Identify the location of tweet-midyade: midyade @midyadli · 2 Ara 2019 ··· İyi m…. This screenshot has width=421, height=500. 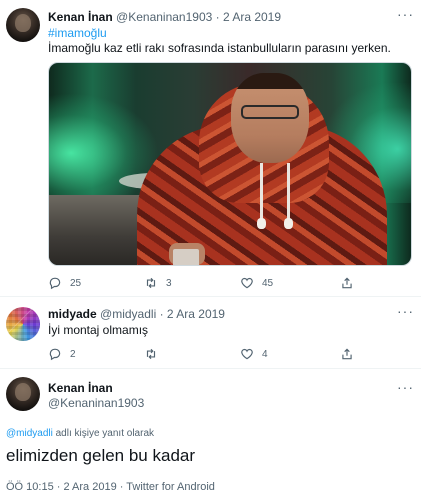
(210, 332).